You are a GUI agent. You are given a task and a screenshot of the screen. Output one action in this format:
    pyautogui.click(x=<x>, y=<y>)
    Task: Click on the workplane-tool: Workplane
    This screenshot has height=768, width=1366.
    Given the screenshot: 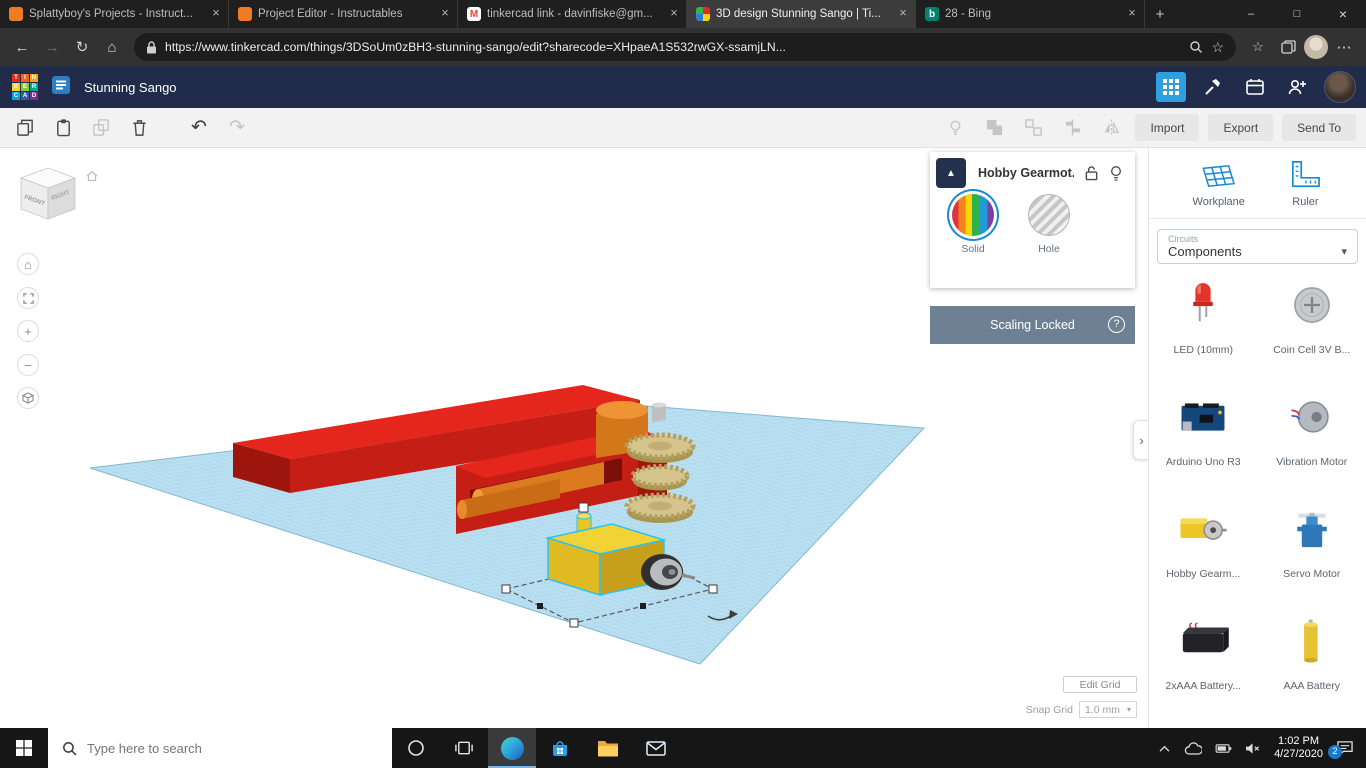 What is the action you would take?
    pyautogui.click(x=1219, y=184)
    